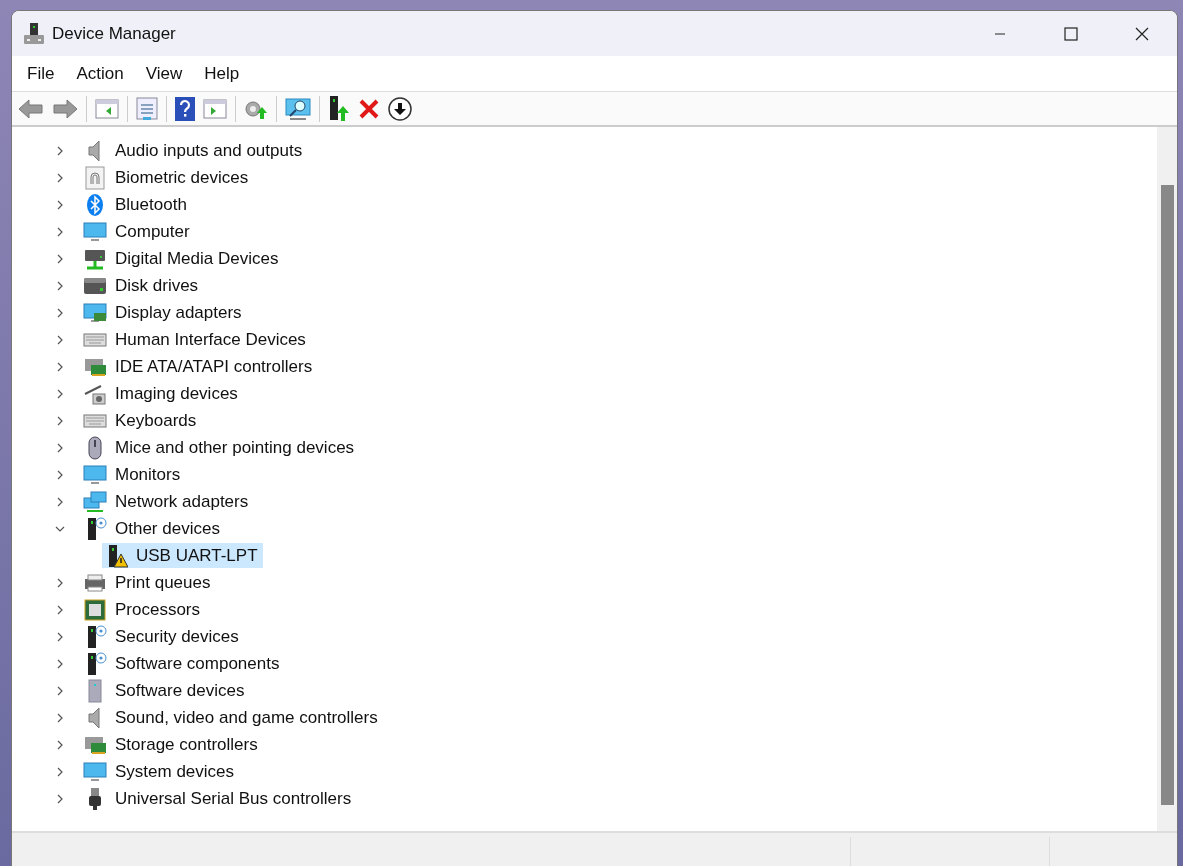 Image resolution: width=1183 pixels, height=866 pixels. Describe the element at coordinates (100, 73) in the screenshot. I see `menu-item: Action` at that location.